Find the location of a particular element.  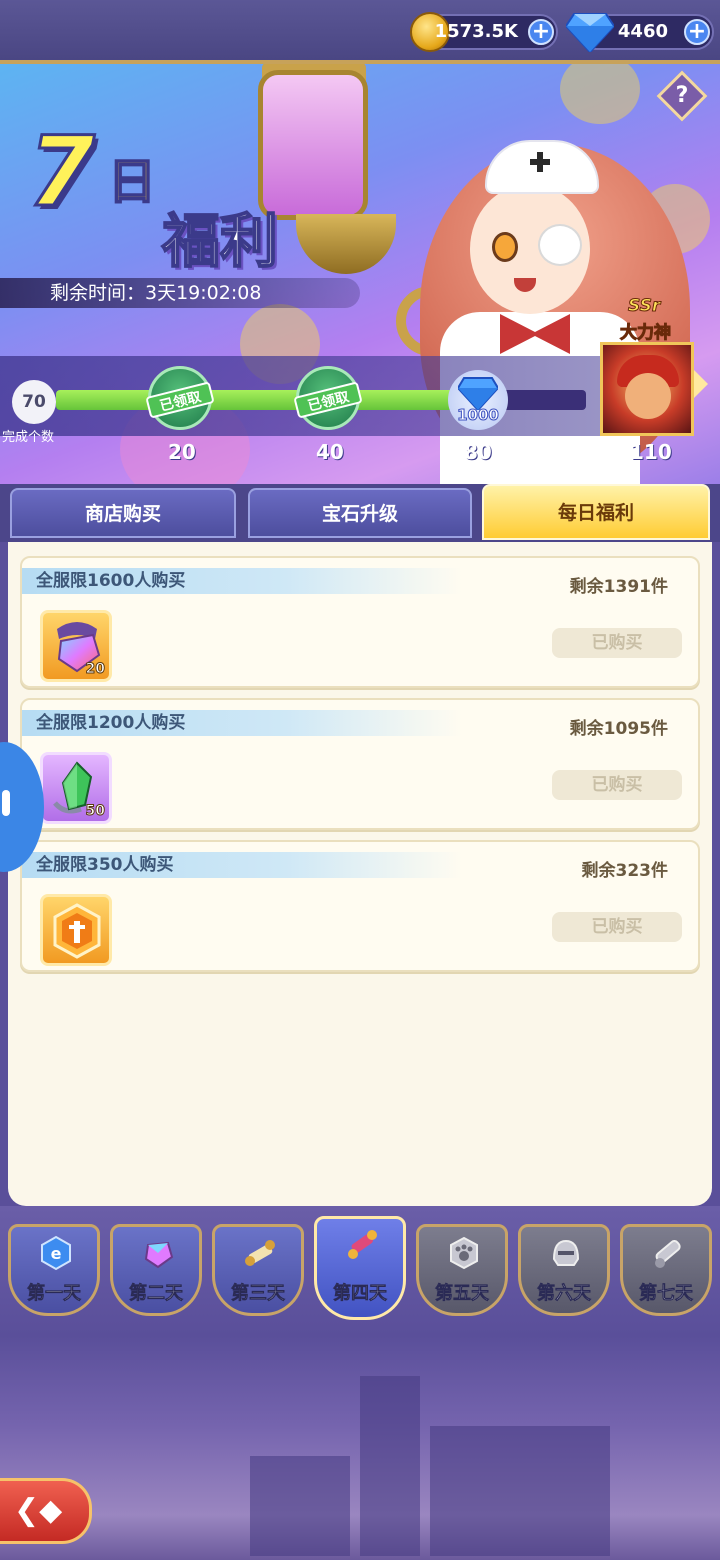

milestone-value: 80 is located at coordinates (478, 452).